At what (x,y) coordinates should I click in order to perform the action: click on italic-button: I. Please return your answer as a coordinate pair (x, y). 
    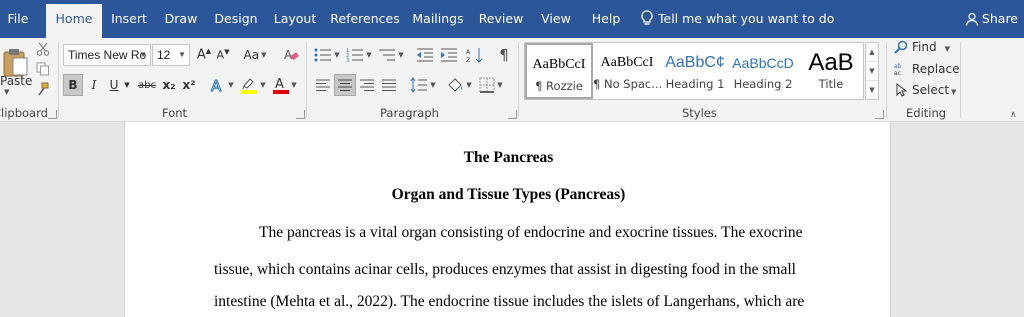
    Looking at the image, I should click on (94, 85).